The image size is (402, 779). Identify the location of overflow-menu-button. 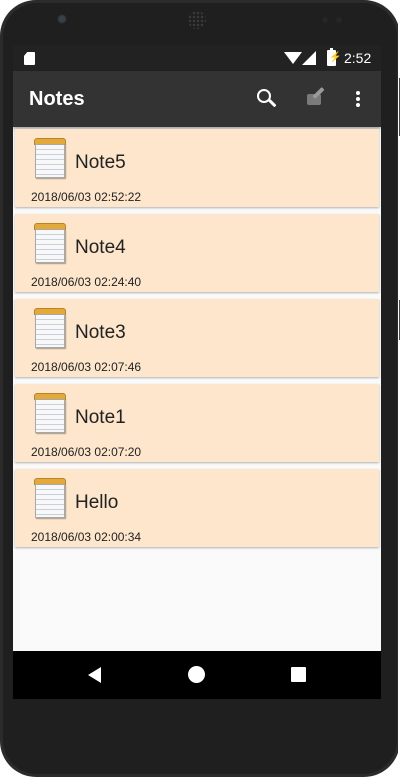
(358, 99).